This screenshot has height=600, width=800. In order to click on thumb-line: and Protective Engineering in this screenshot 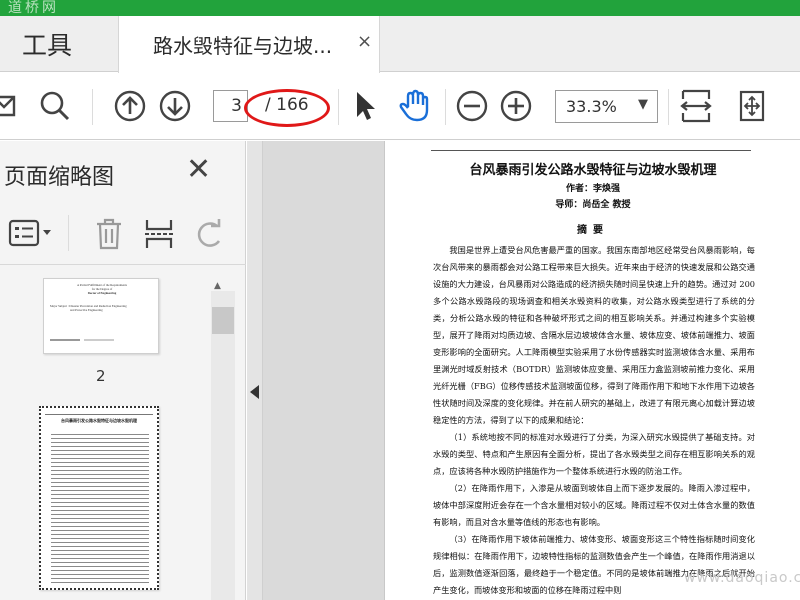, I will do `click(86, 309)`.